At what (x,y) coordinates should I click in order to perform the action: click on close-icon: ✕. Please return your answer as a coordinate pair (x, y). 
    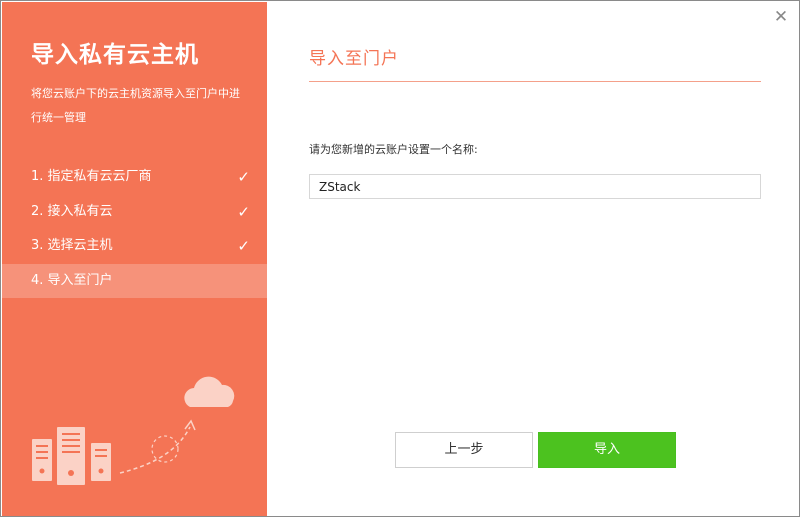
    Looking at the image, I should click on (781, 17).